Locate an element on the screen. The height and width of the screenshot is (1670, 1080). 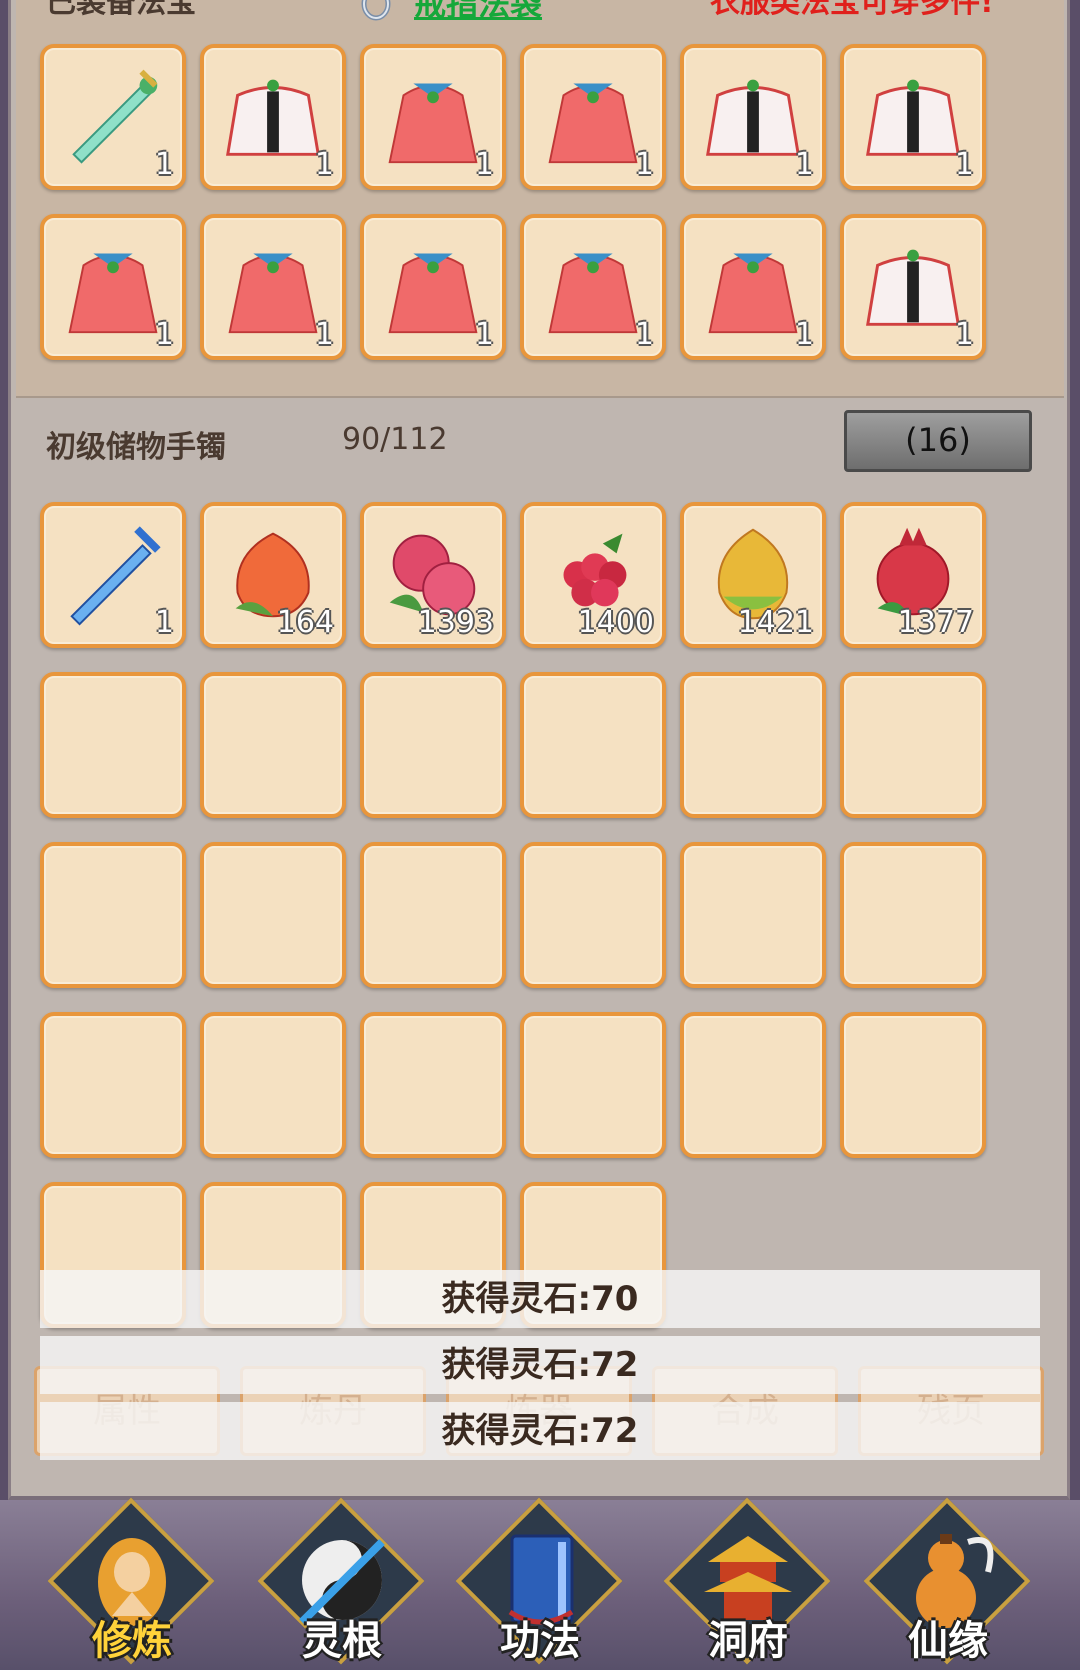
page-button: (16) is located at coordinates (938, 441).